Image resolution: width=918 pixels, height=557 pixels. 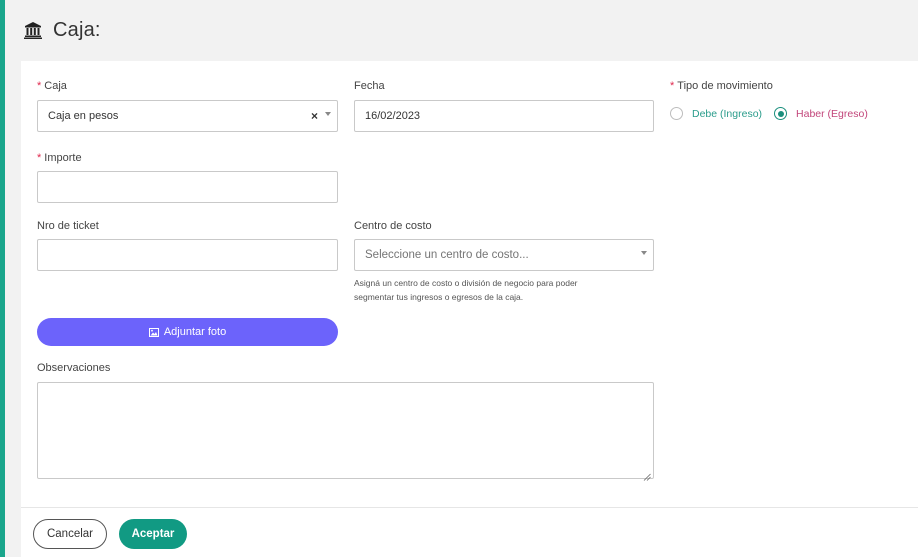 I want to click on radio-debe-circle, so click(x=676, y=113).